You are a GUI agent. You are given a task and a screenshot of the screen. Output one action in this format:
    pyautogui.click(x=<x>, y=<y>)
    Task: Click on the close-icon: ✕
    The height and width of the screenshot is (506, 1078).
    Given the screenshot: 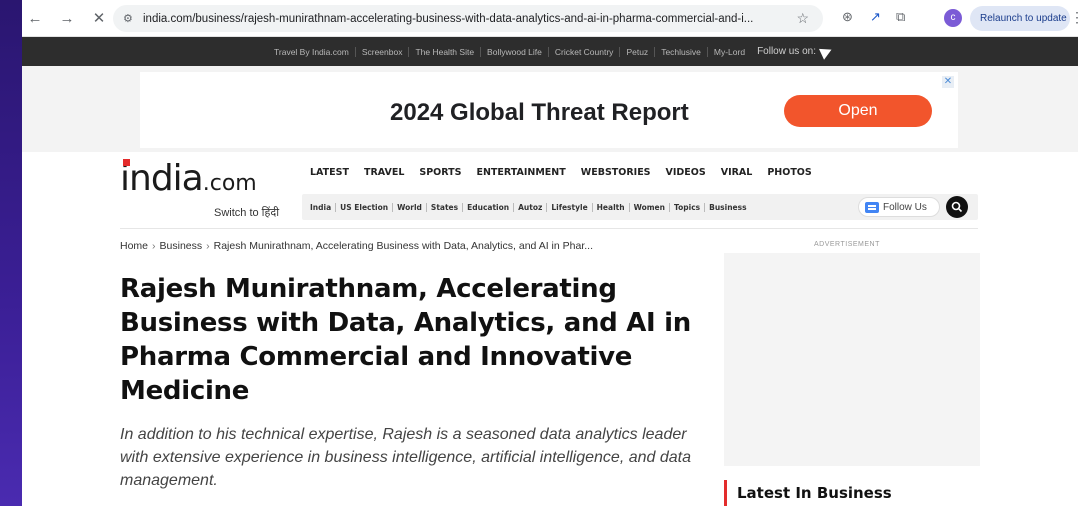 What is the action you would take?
    pyautogui.click(x=99, y=18)
    